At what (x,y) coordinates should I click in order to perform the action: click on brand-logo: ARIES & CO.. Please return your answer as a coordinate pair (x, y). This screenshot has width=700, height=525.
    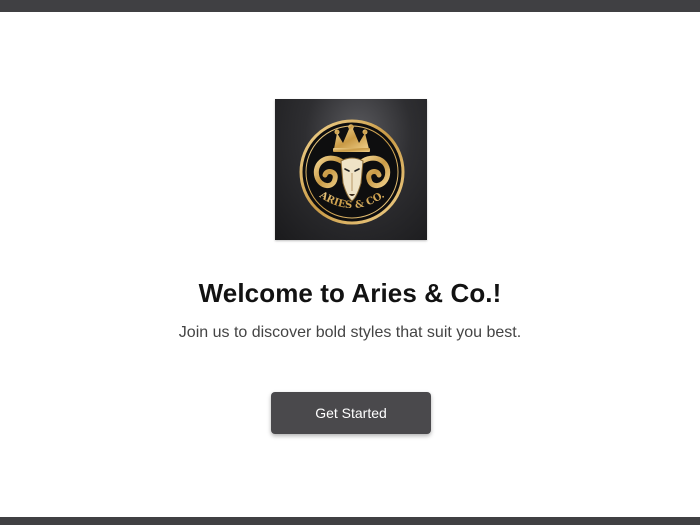
    Looking at the image, I should click on (351, 169).